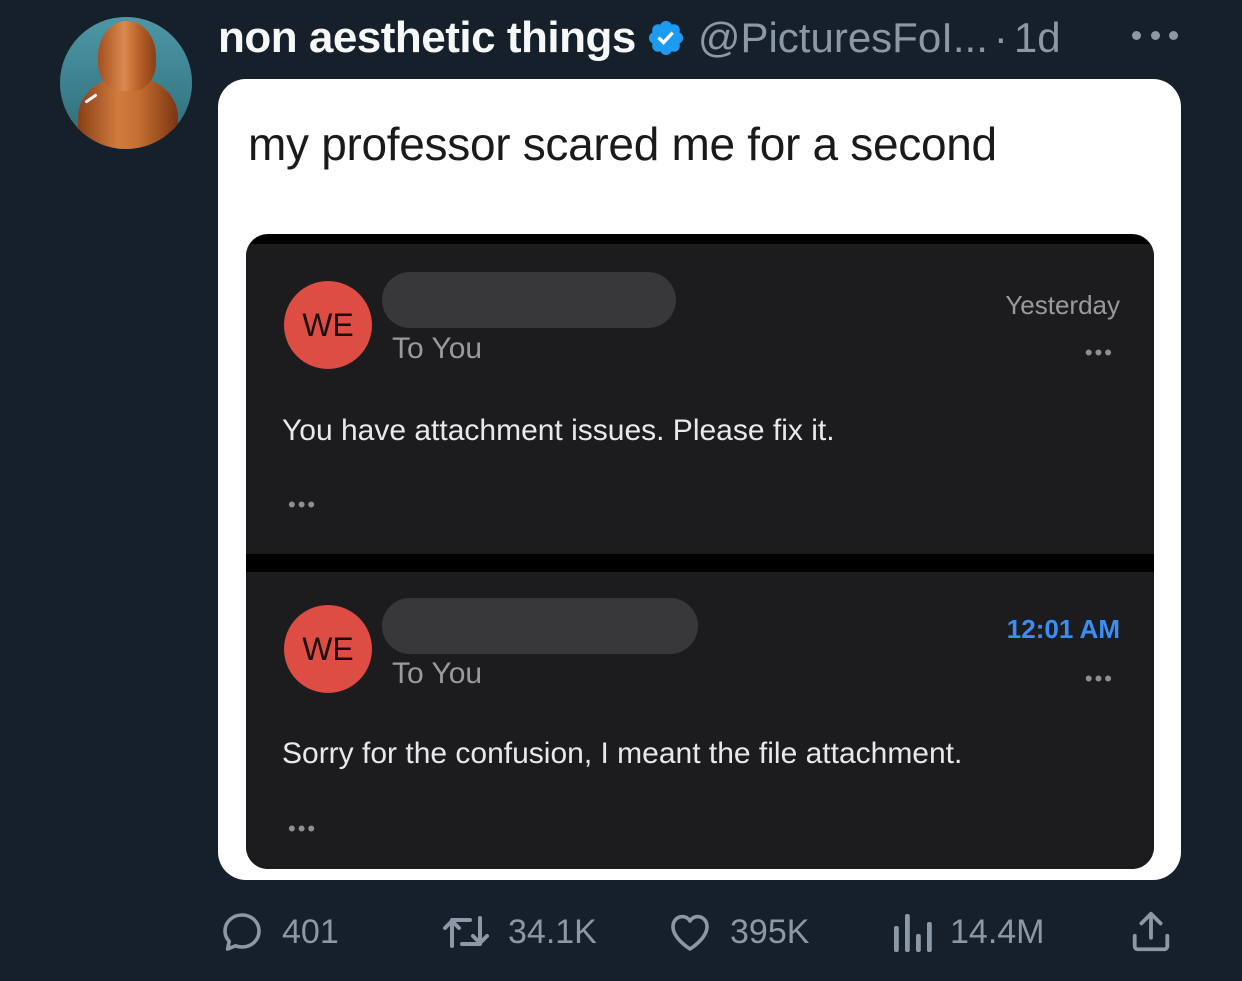 The width and height of the screenshot is (1242, 981). I want to click on display-name: non aesthetic things, so click(427, 38).